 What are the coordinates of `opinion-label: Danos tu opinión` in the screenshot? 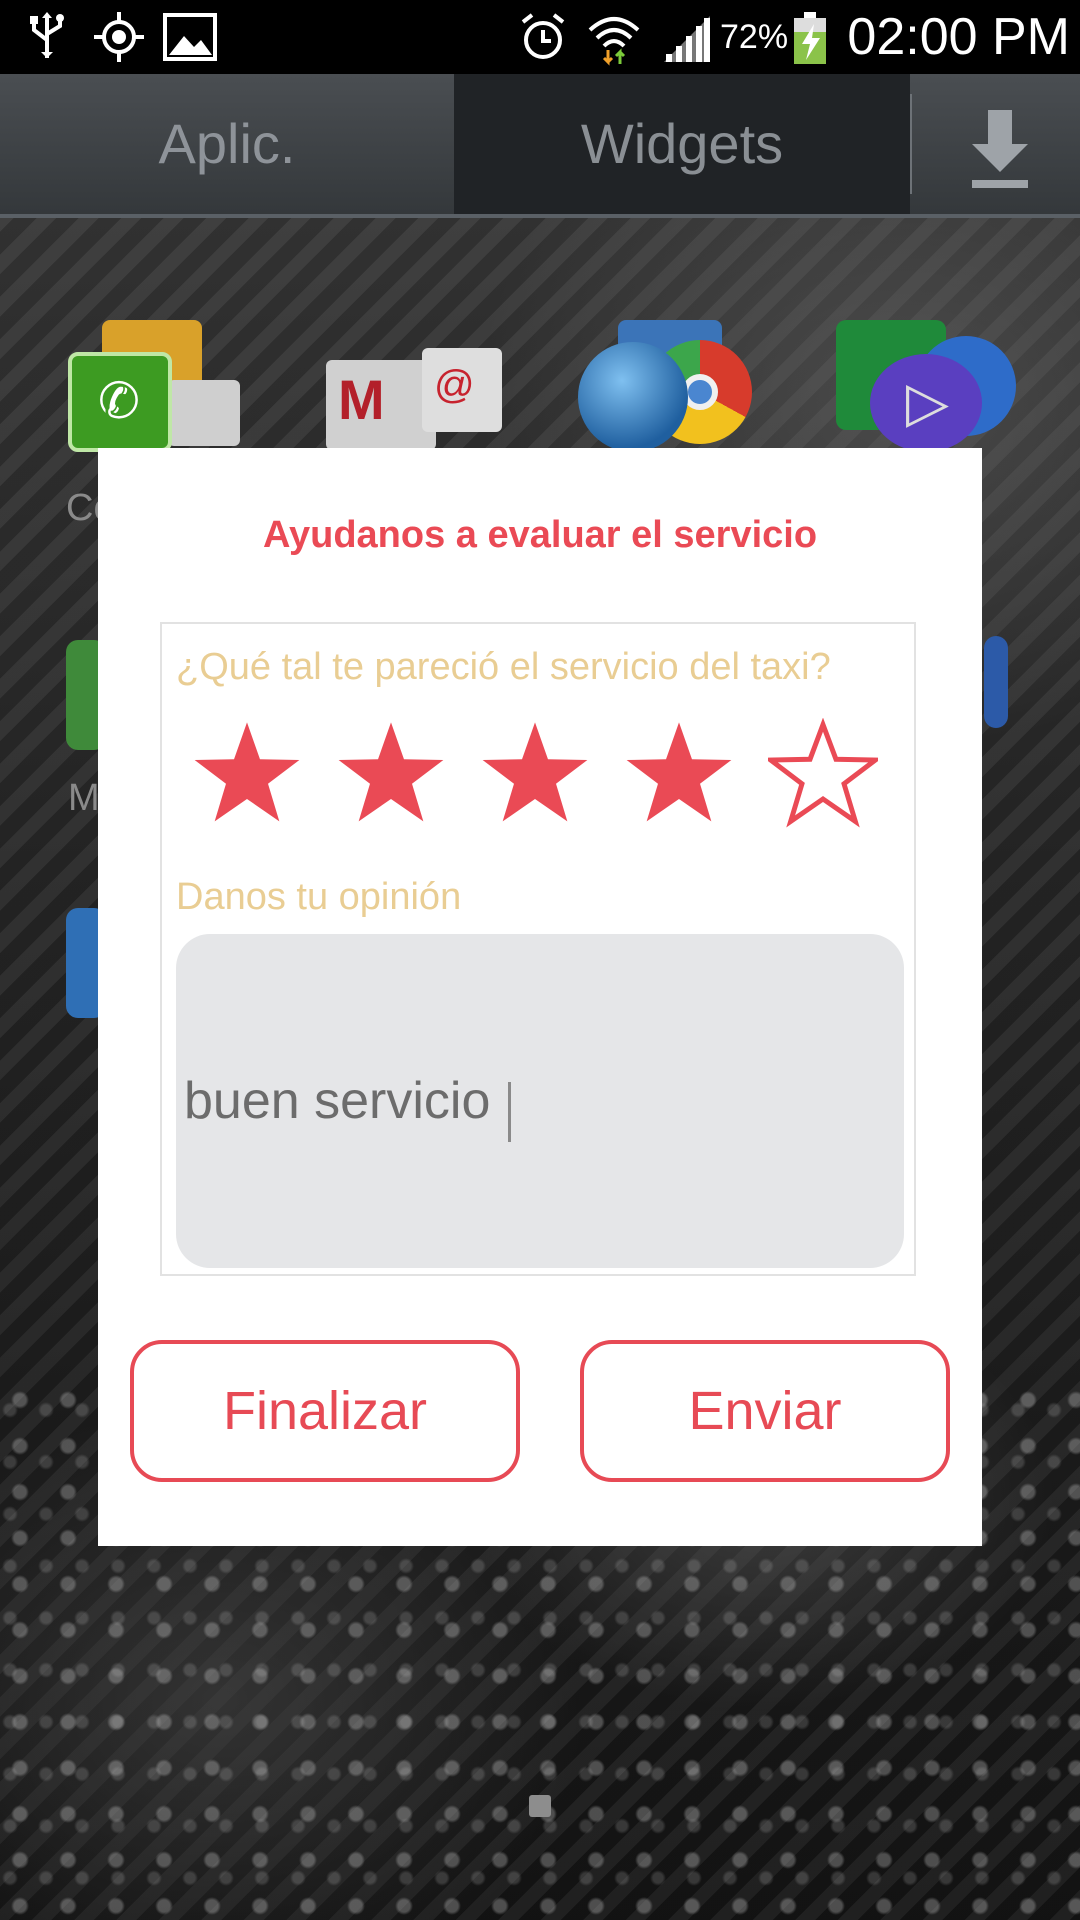 It's located at (319, 897).